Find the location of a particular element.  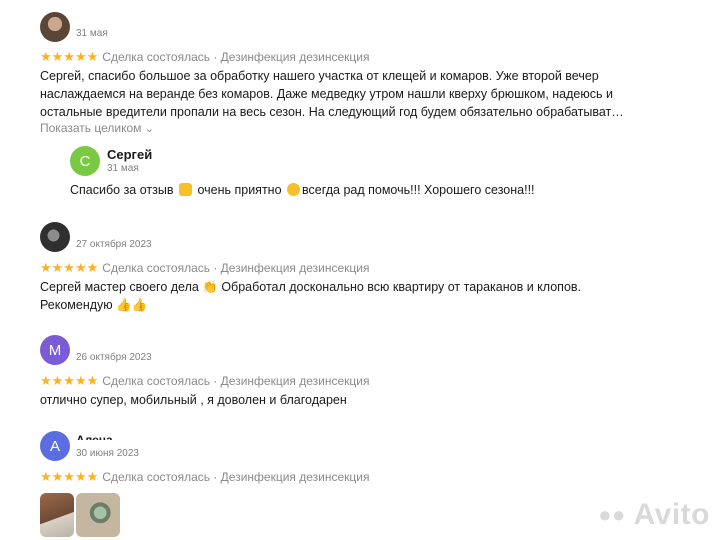

review-date: 26 октября 2023 is located at coordinates (114, 357).